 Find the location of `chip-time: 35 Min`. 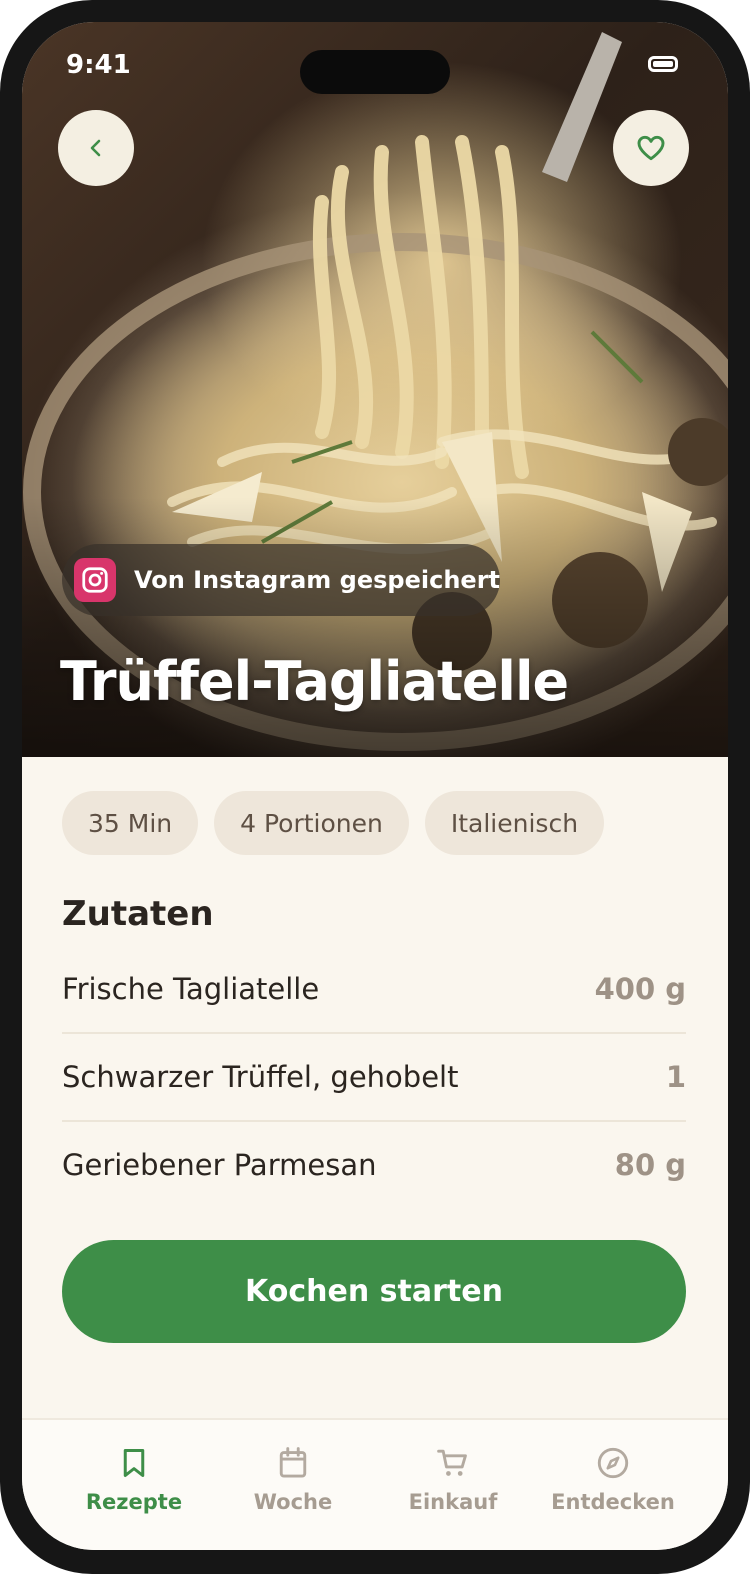

chip-time: 35 Min is located at coordinates (130, 823).